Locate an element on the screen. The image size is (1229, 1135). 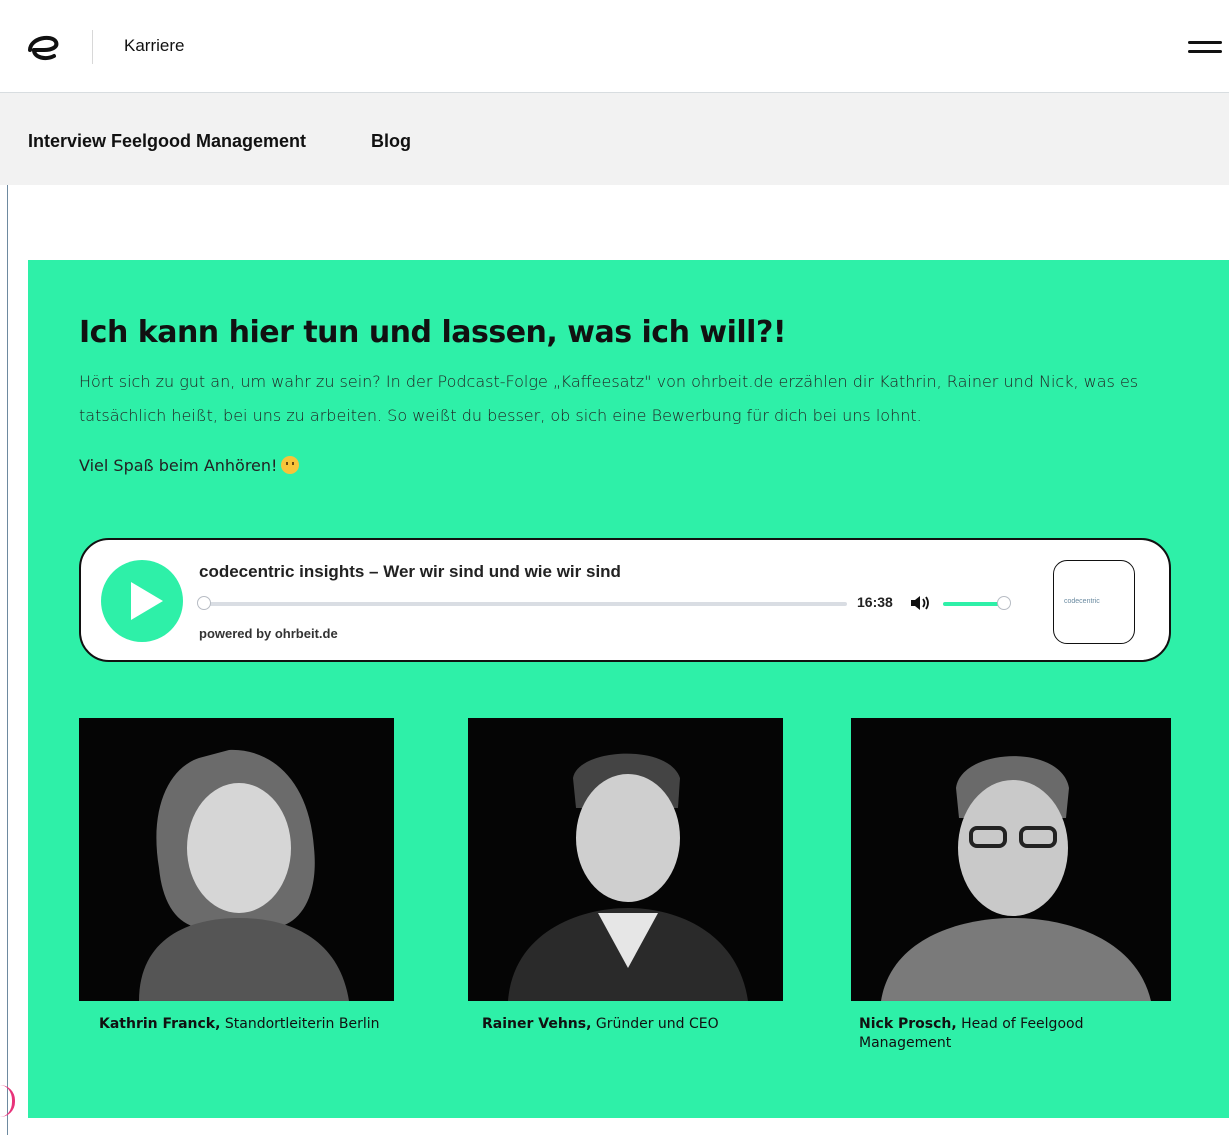
person-caption: Kathrin Franck, Standortleiterin Berlin is located at coordinates (249, 1024).